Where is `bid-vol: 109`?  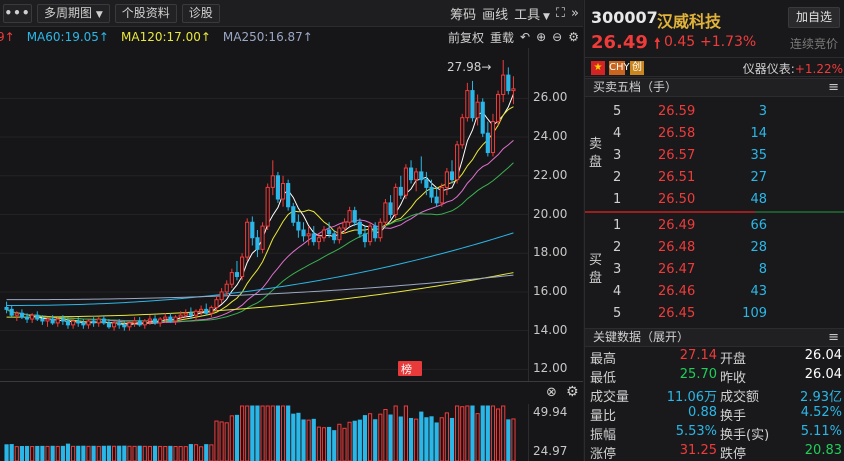
bid-vol: 109 is located at coordinates (754, 313).